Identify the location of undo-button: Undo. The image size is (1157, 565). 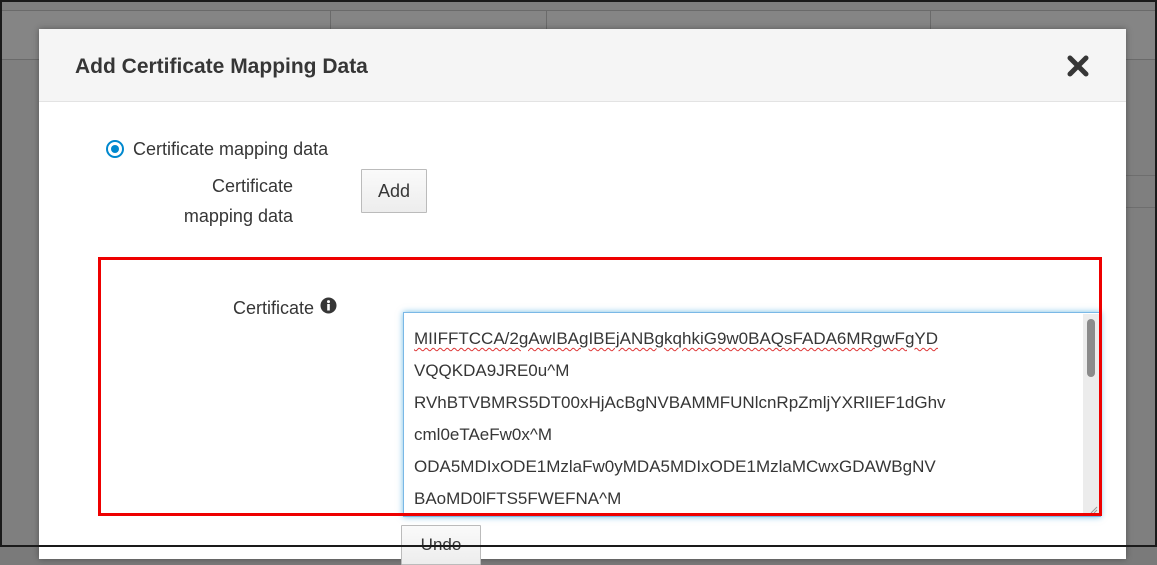
(441, 545).